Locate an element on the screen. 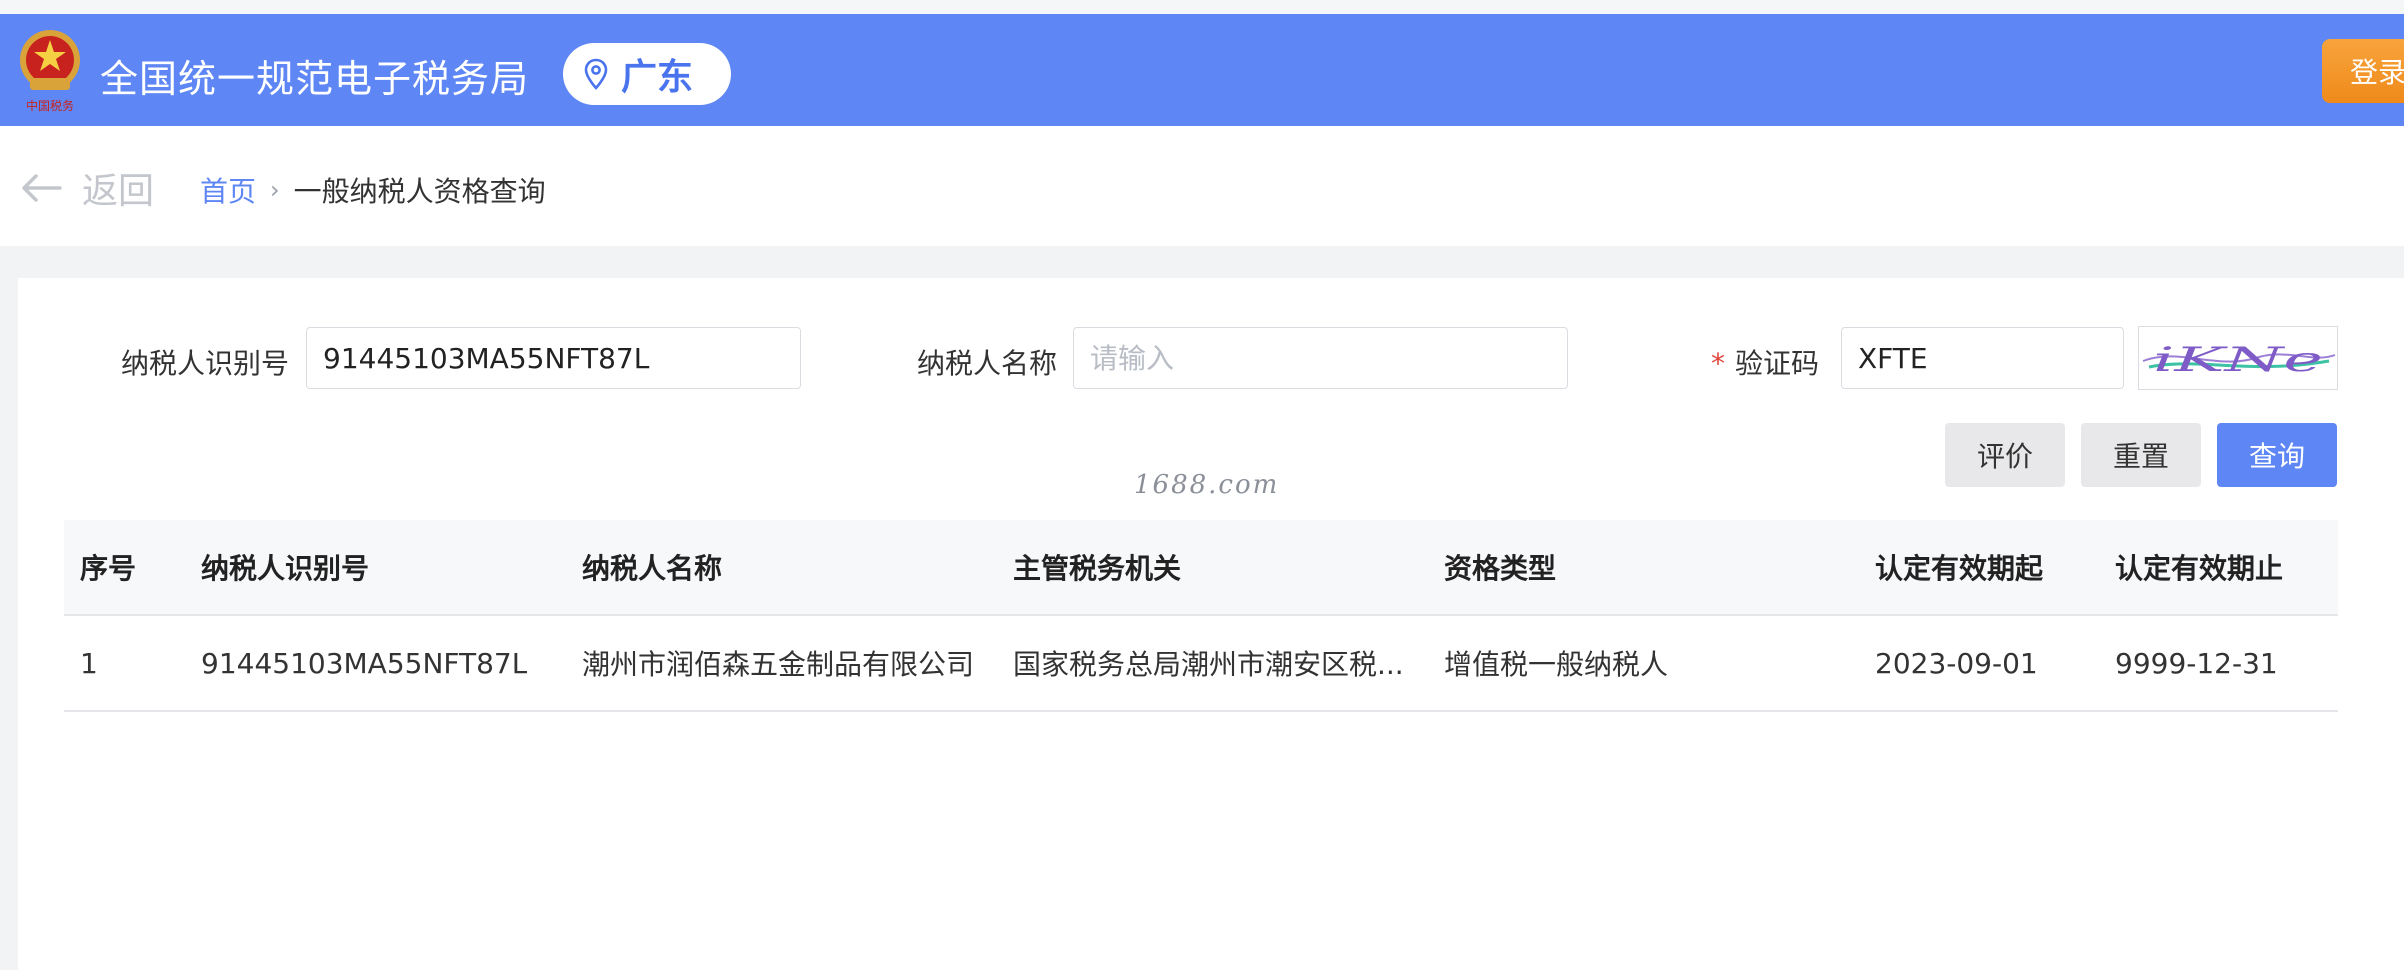 The width and height of the screenshot is (2404, 970). watermark: 1688.com is located at coordinates (1207, 485).